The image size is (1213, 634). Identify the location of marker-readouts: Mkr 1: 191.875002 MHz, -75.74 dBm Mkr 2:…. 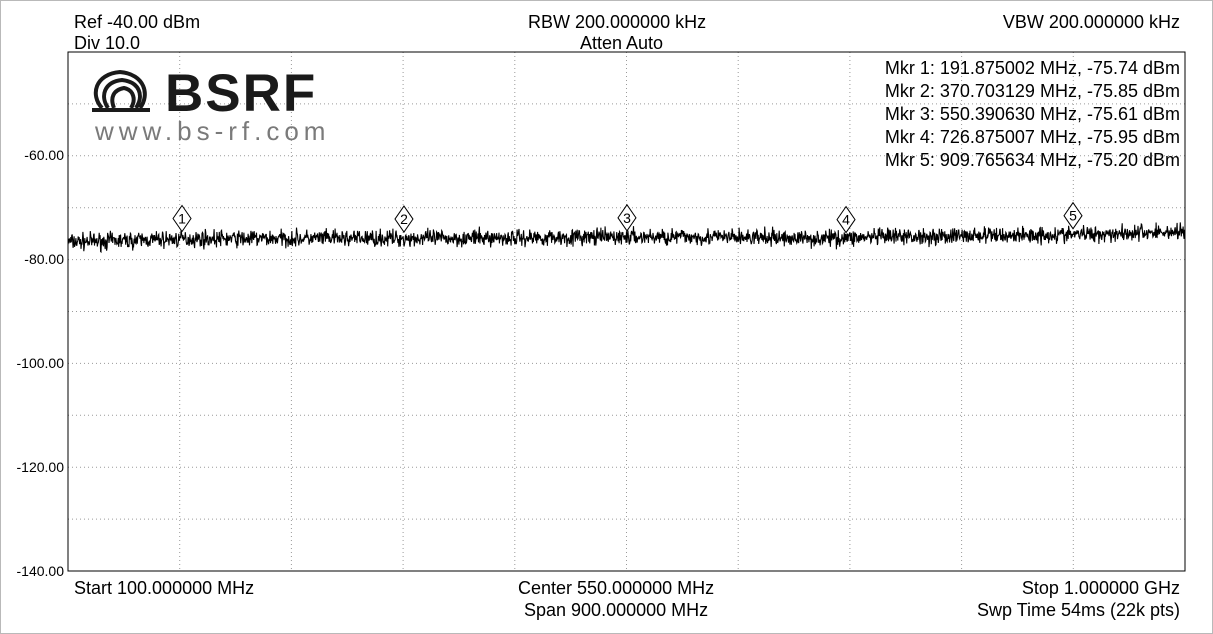
(1032, 114).